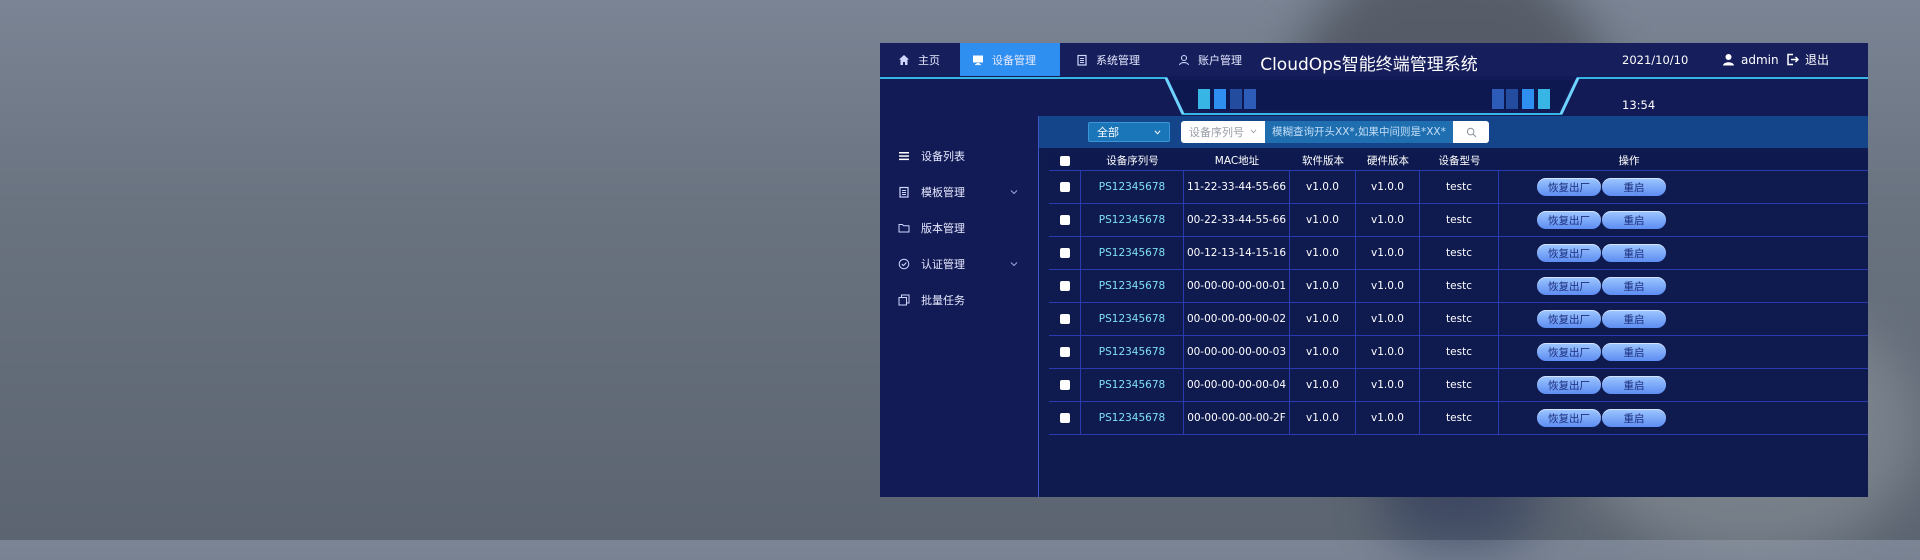 Image resolution: width=1920 pixels, height=560 pixels. I want to click on user-avatar-icon, so click(1728, 60).